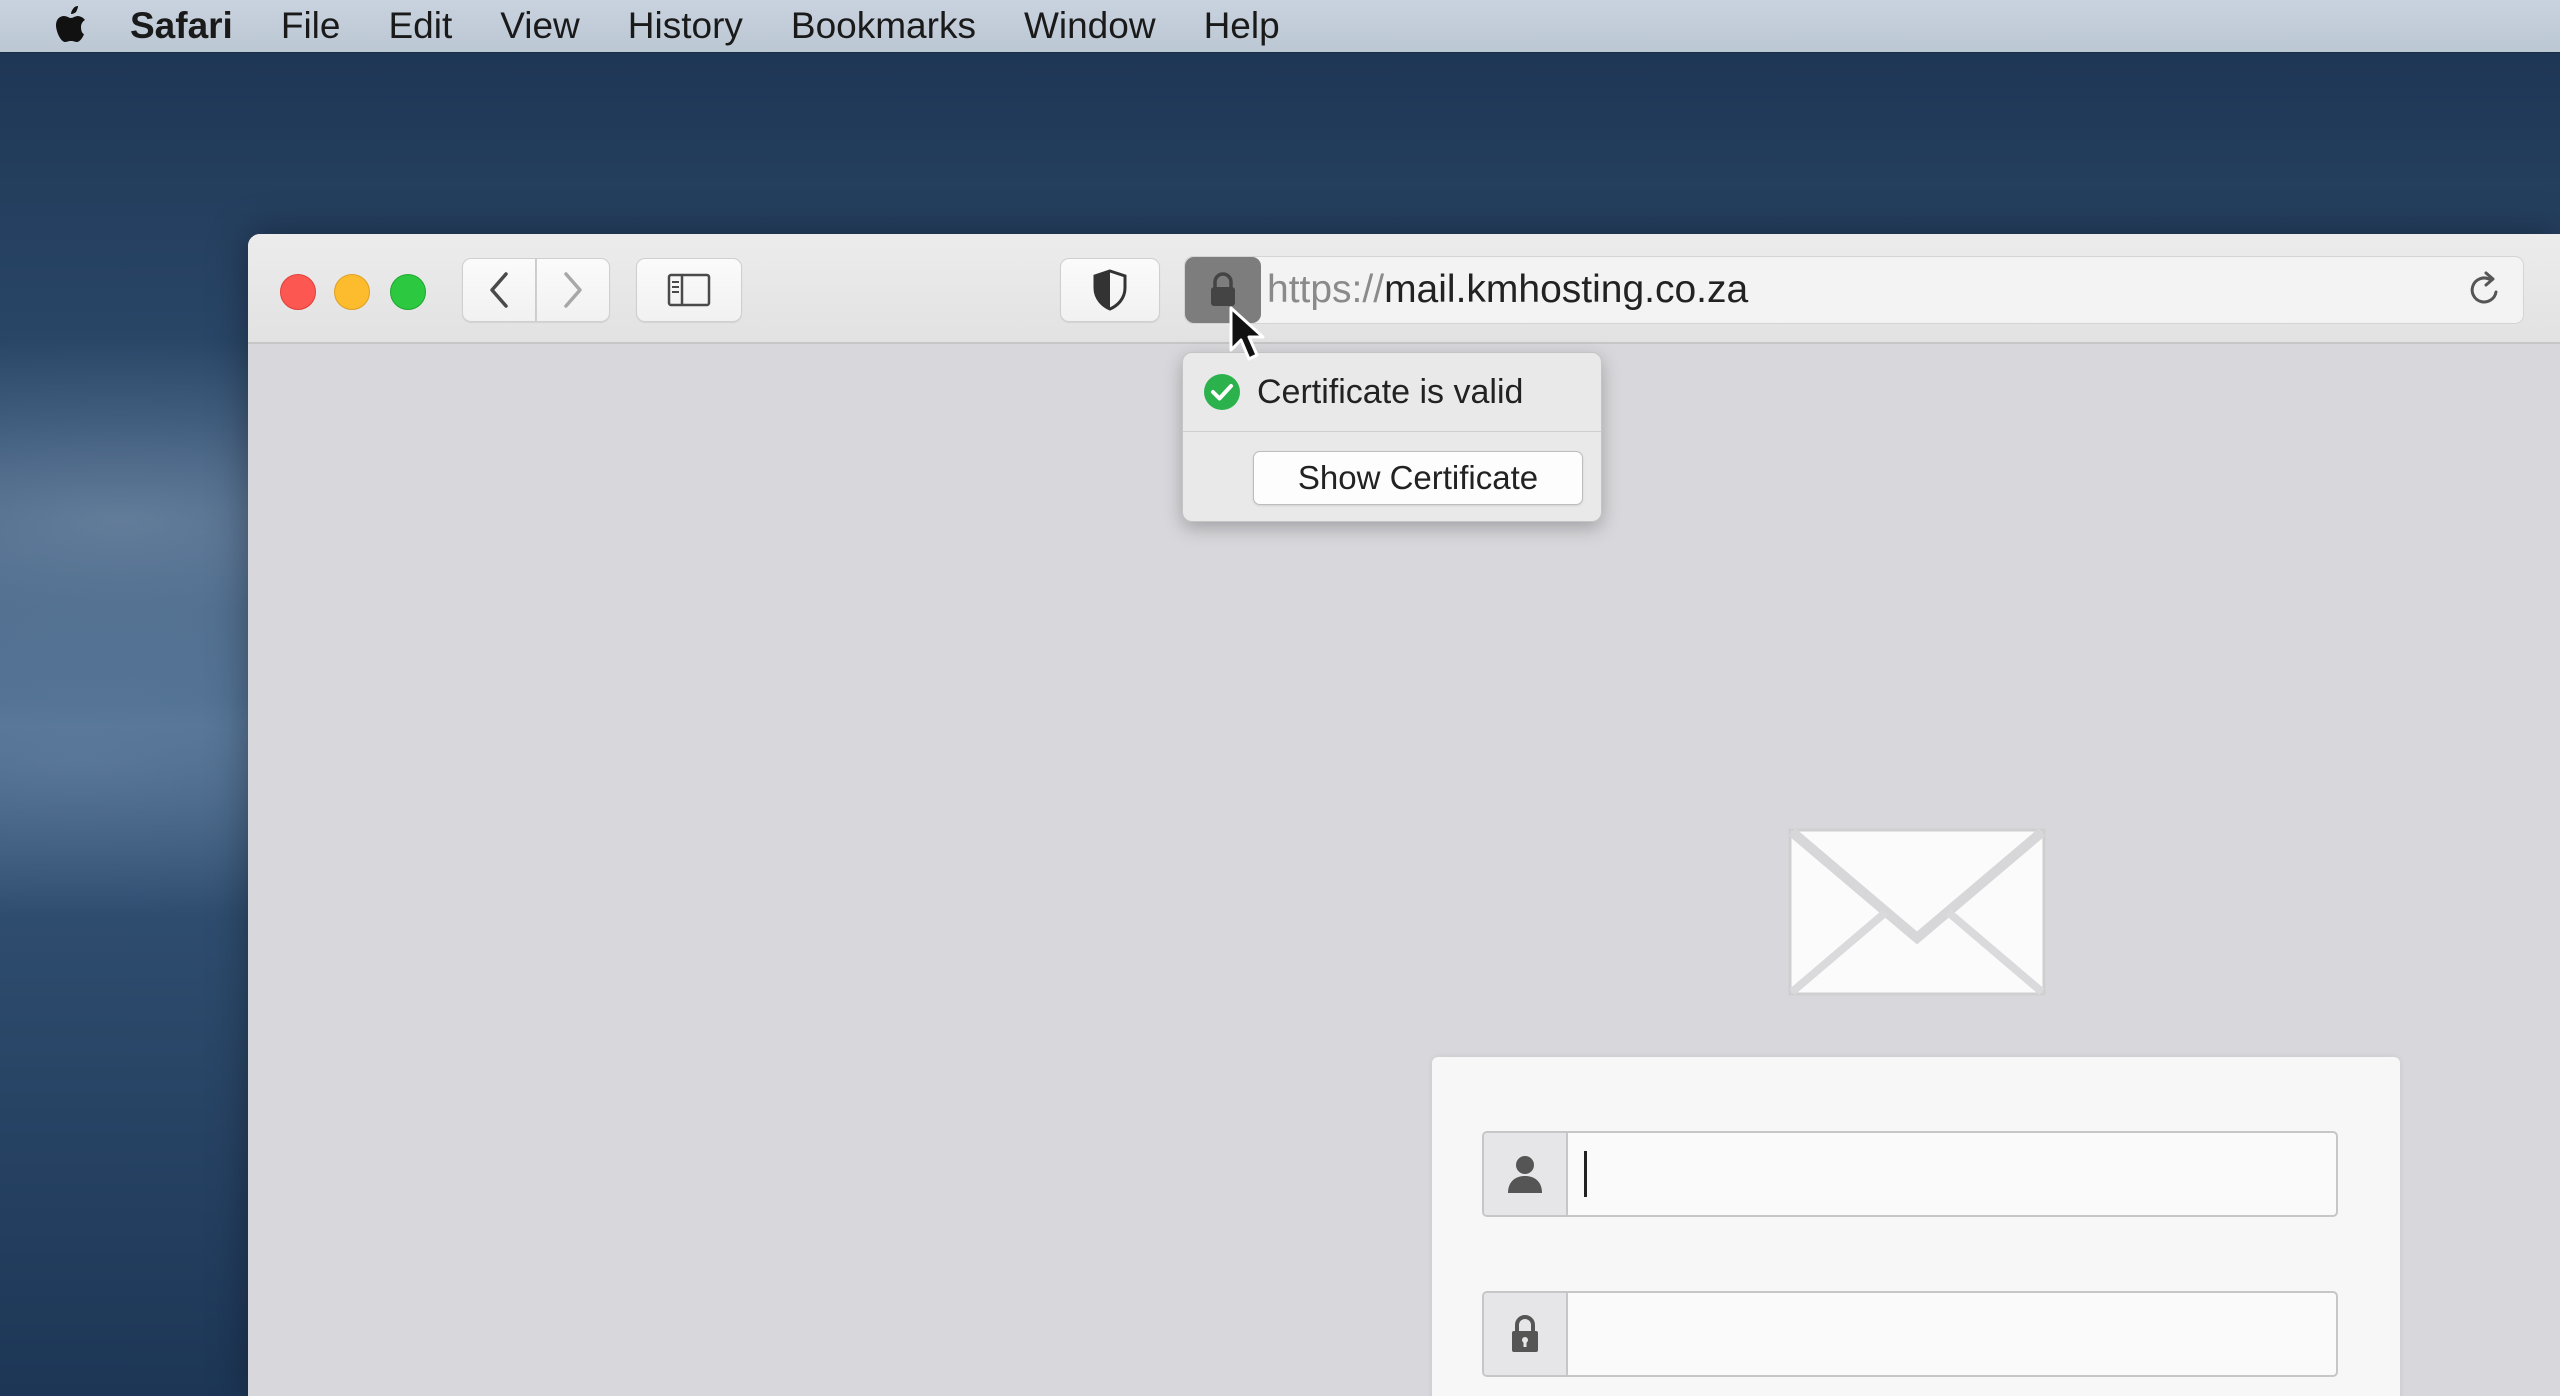  What do you see at coordinates (1418, 478) in the screenshot?
I see `show-certificate-button: Show Certificate` at bounding box center [1418, 478].